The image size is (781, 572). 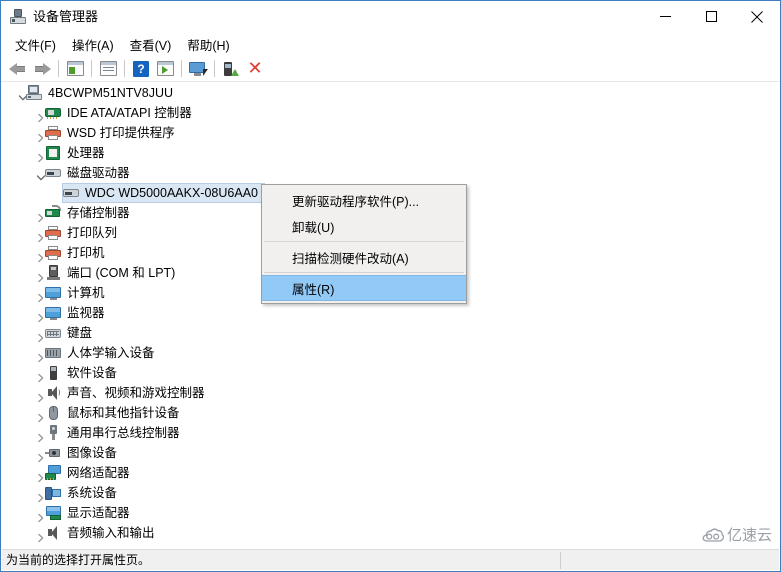 I want to click on tree-item-content: 监视器, so click(x=78, y=313).